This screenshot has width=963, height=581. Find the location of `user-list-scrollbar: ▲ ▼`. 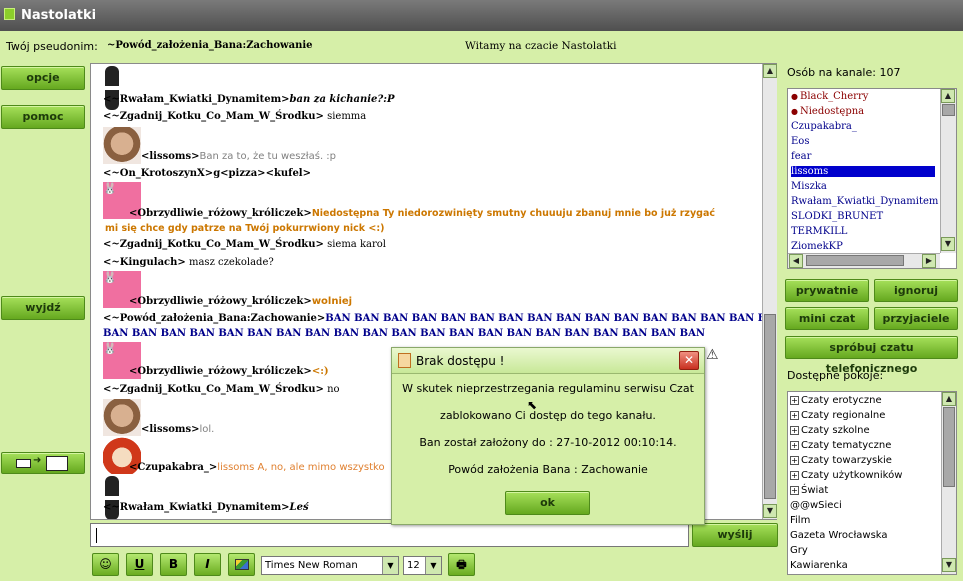

user-list-scrollbar: ▲ ▼ is located at coordinates (948, 171).